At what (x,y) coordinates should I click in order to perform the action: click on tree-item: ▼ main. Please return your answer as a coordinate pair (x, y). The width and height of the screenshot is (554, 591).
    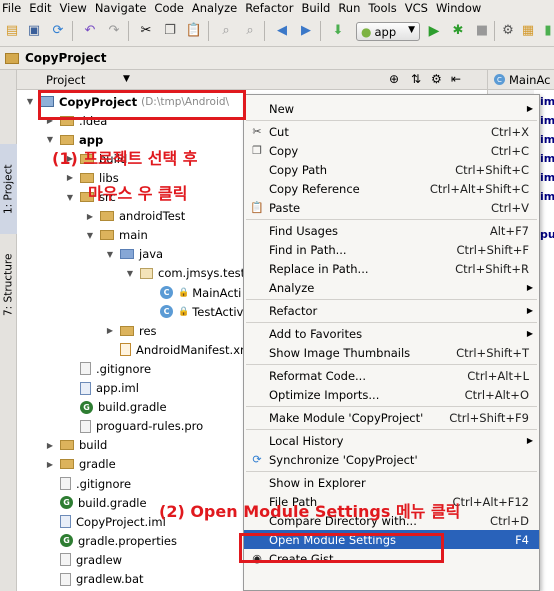
    Looking at the image, I should click on (116, 235).